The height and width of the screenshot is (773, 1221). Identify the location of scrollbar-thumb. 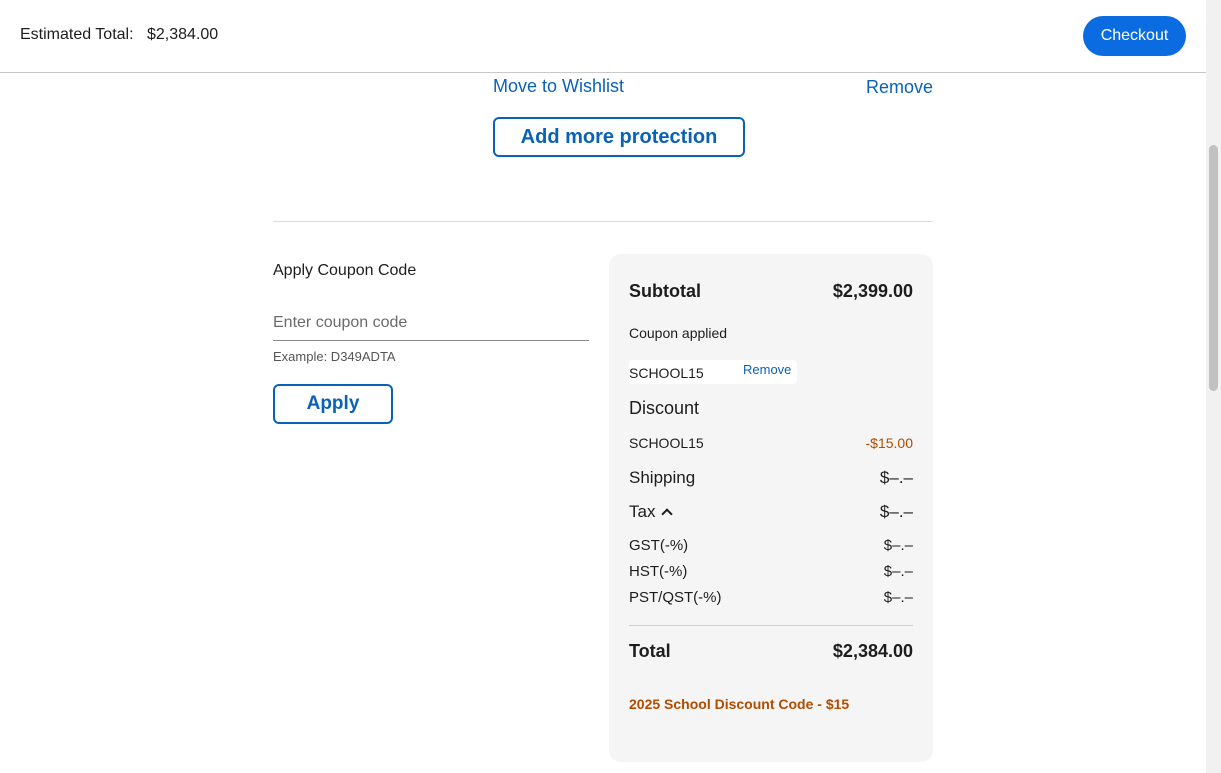
(1213, 268).